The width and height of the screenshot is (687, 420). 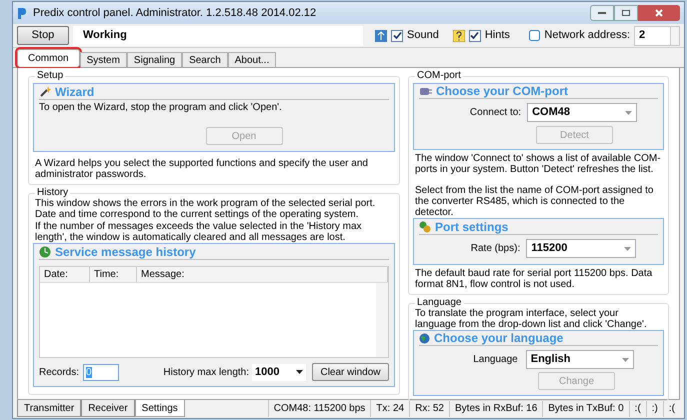 What do you see at coordinates (279, 372) in the screenshot?
I see `history-max-length-select: 1000` at bounding box center [279, 372].